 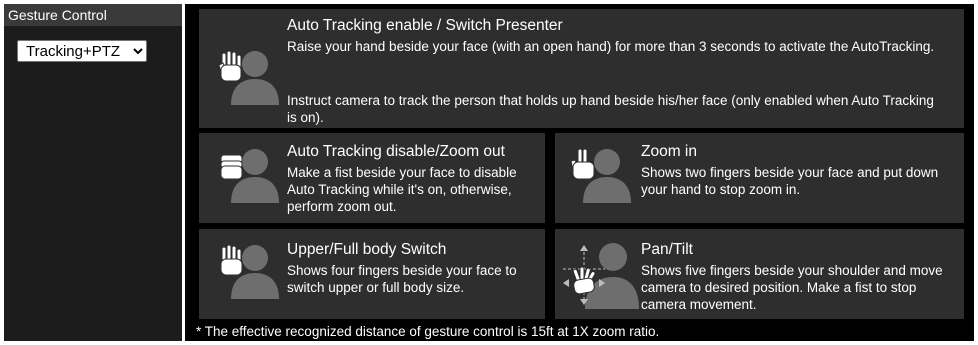 What do you see at coordinates (249, 176) in the screenshot?
I see `fist-person-icon` at bounding box center [249, 176].